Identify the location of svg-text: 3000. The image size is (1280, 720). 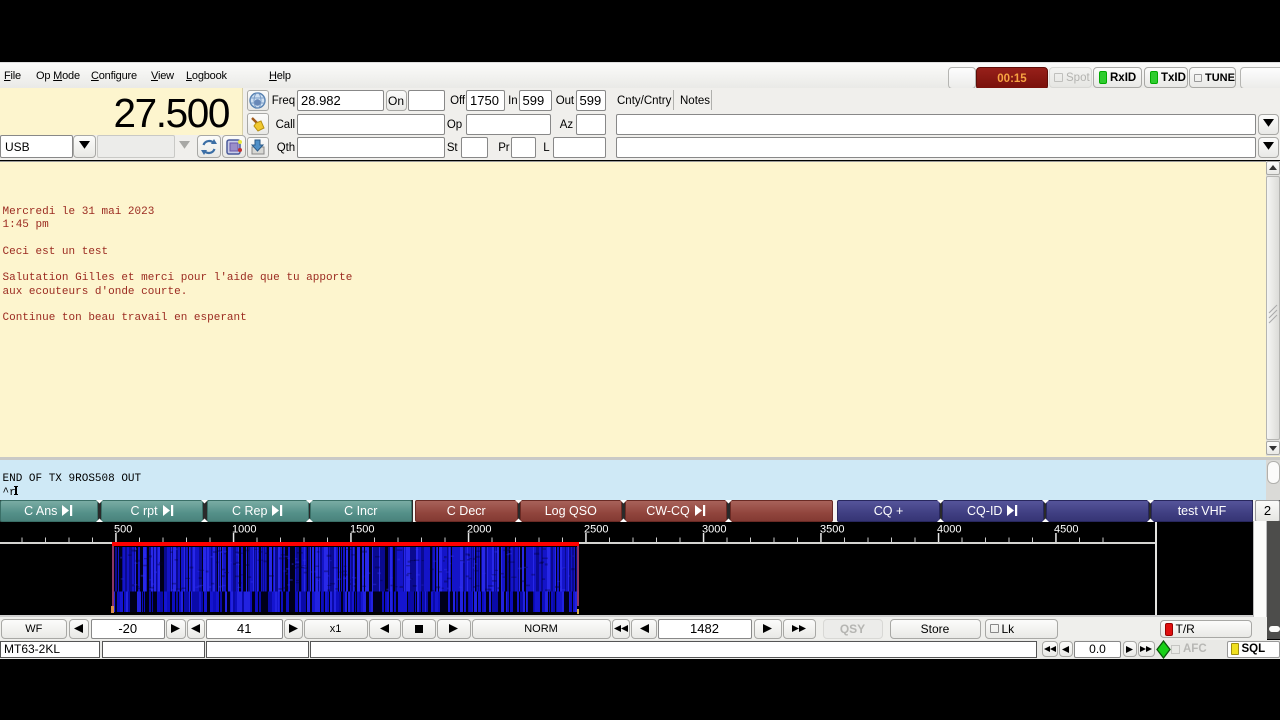
(714, 530).